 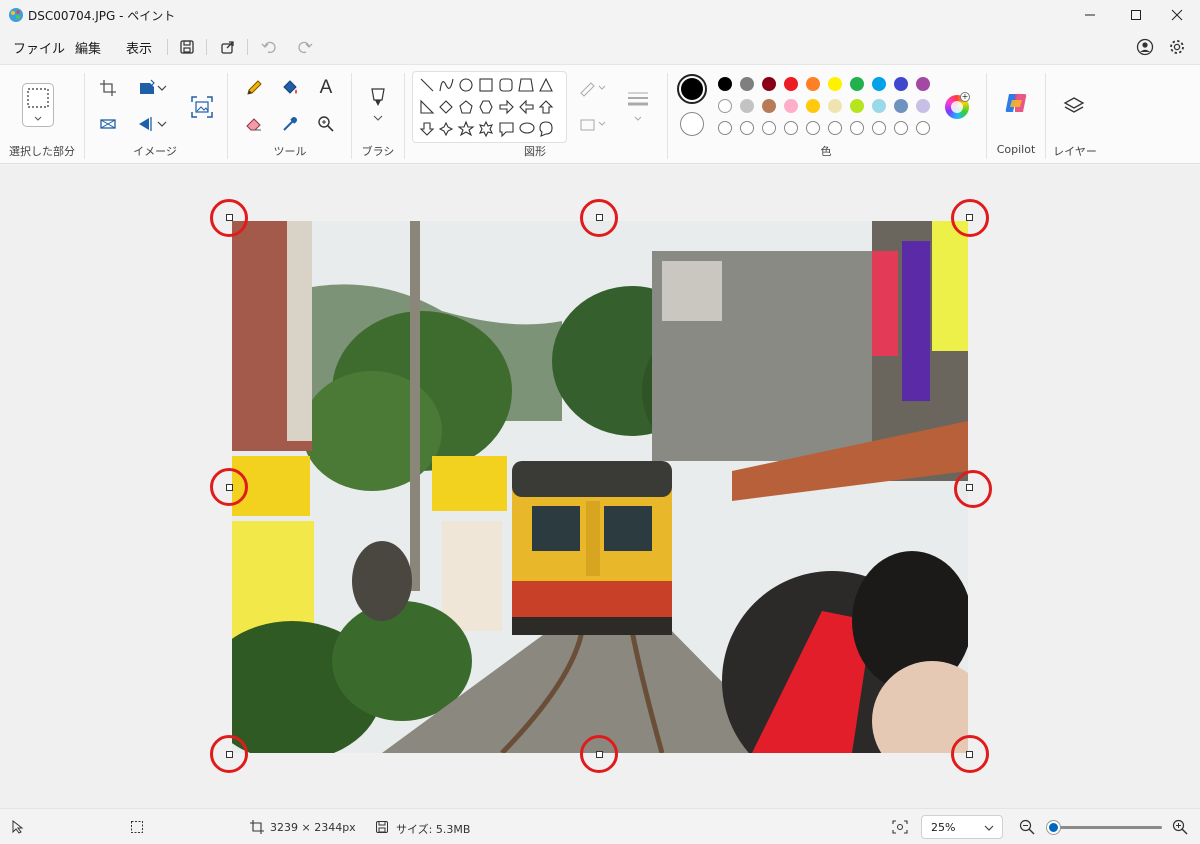 I want to click on text-icon: A, so click(x=326, y=87).